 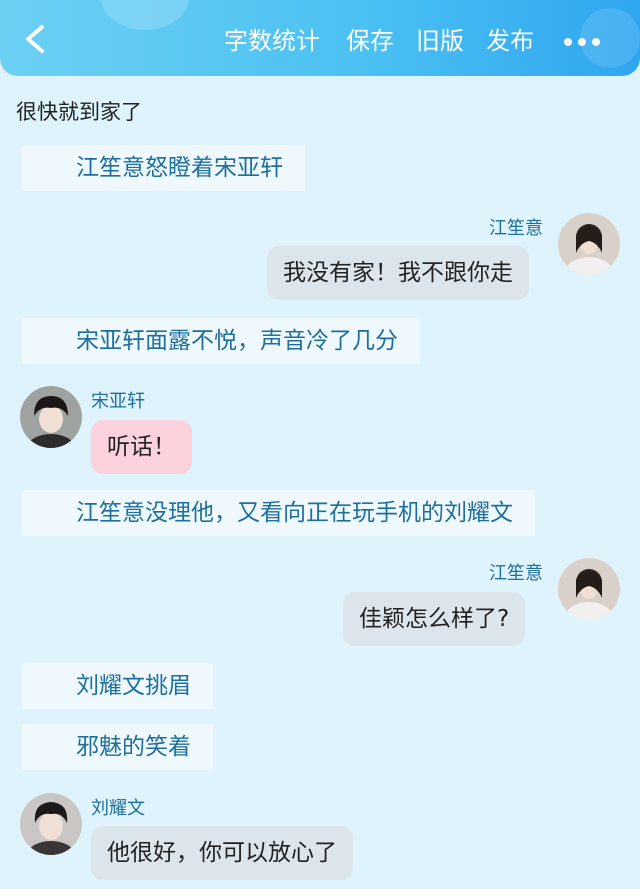 I want to click on more-horizontal-icon, so click(x=582, y=43).